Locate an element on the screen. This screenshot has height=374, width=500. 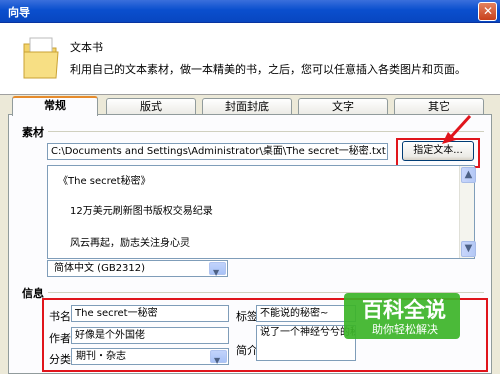
close-icon: ✕ is located at coordinates (488, 11).